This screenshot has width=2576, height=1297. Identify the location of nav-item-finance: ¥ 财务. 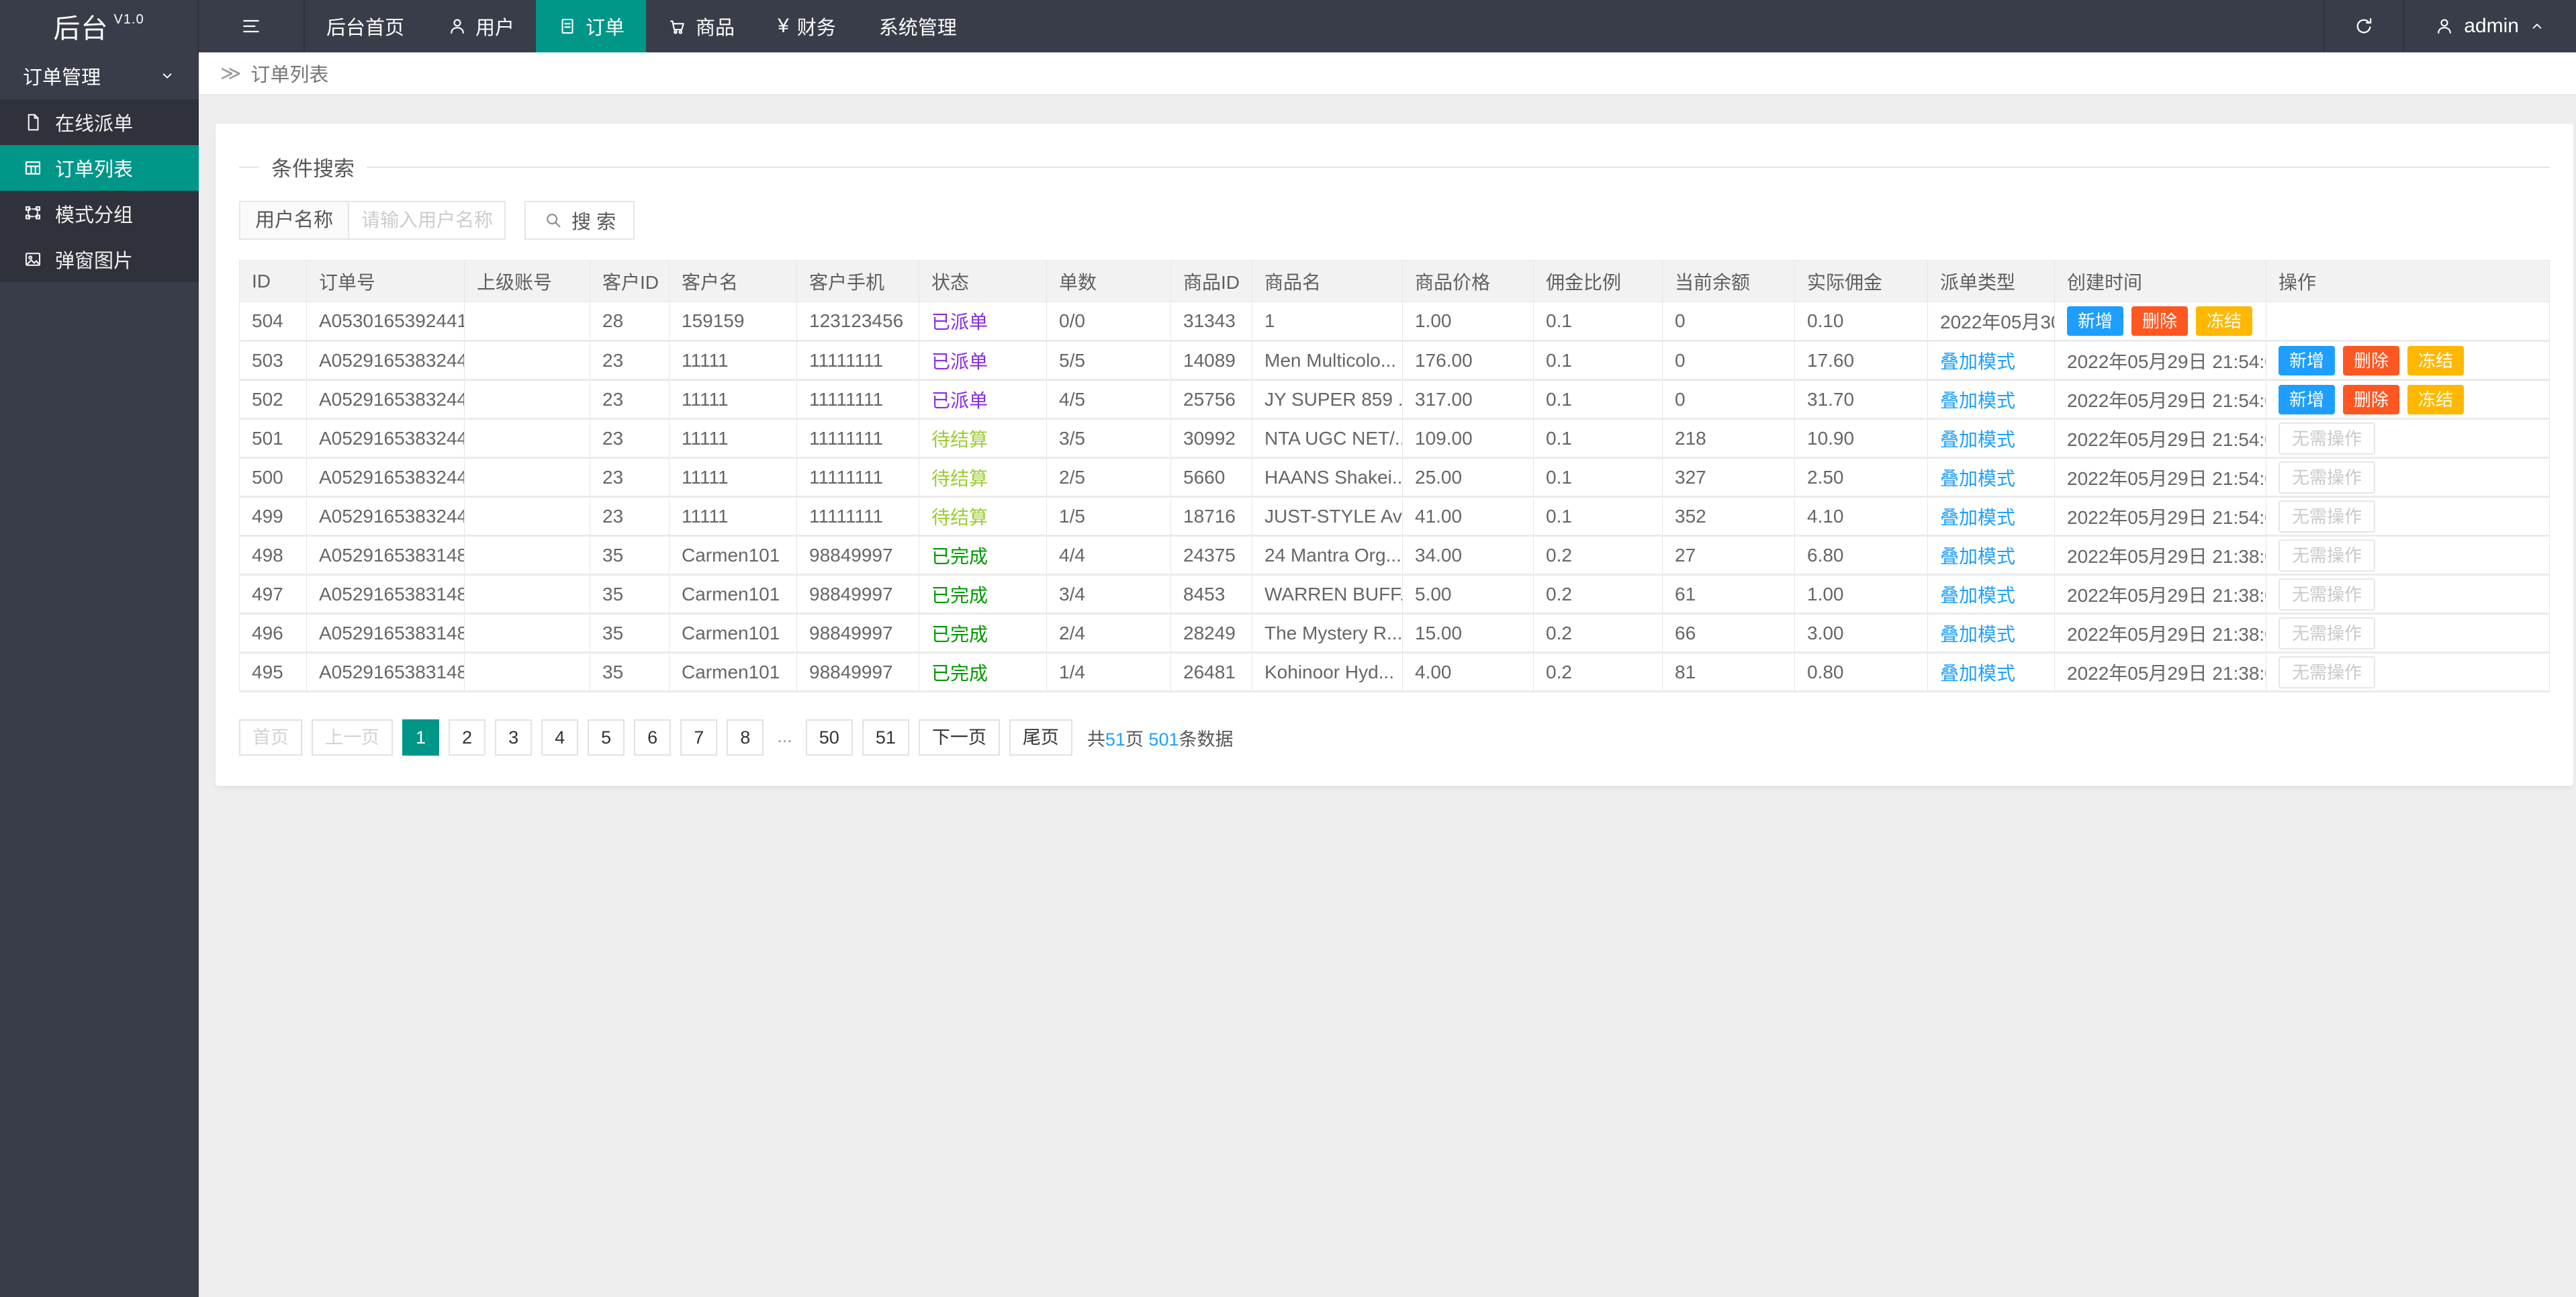
(807, 26).